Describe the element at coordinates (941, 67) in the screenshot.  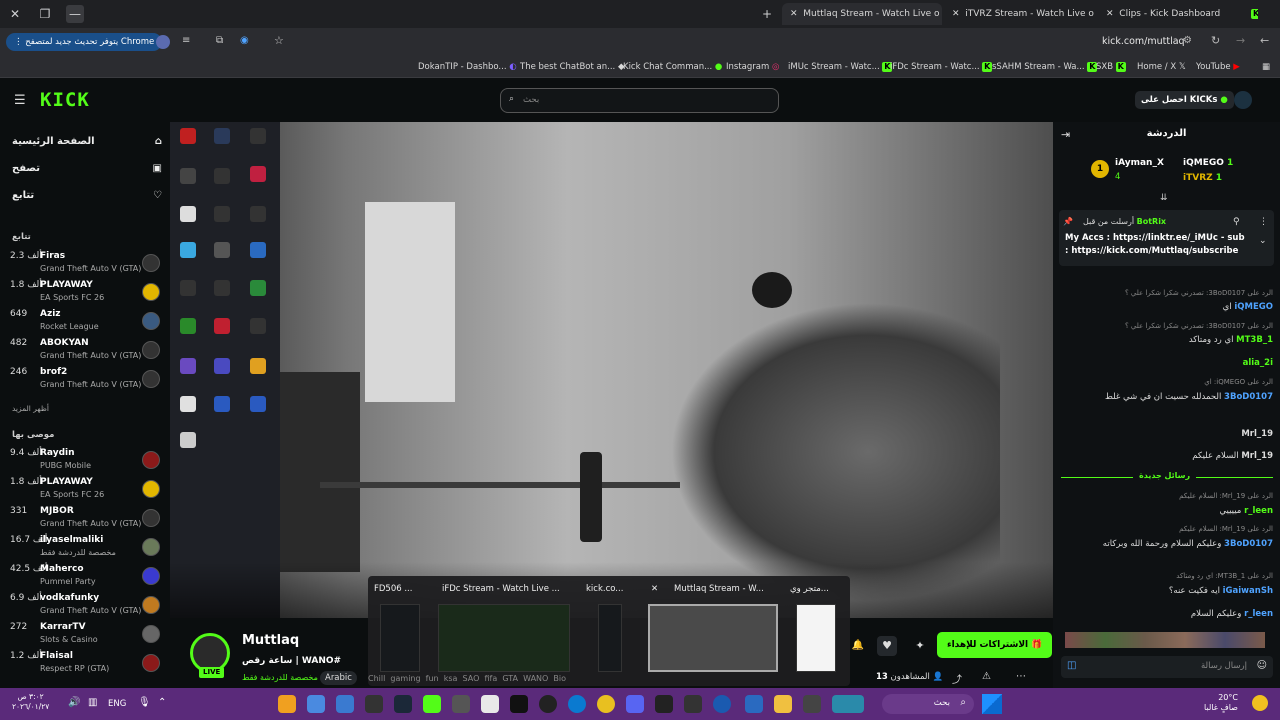
I see `bookmark-item: iFDc Stream - Watc... K` at that location.